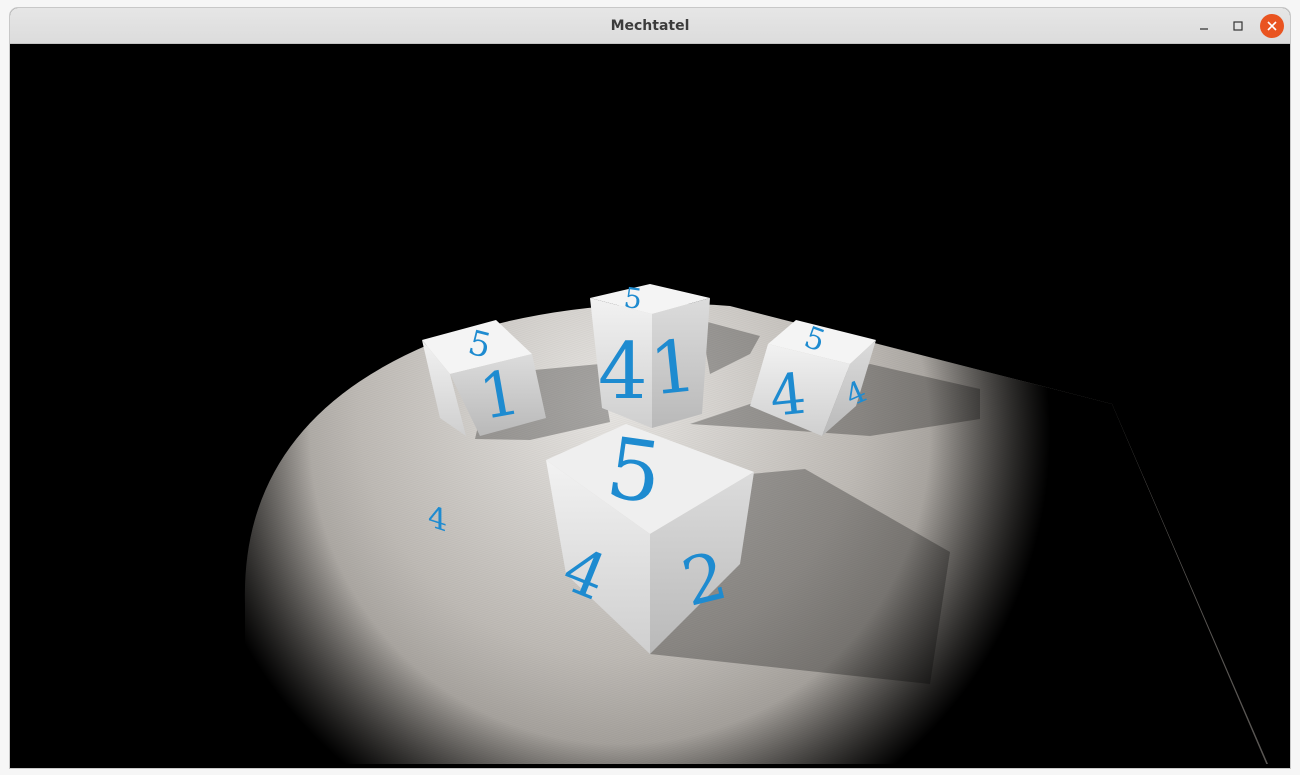 The image size is (1300, 775). Describe the element at coordinates (1204, 26) in the screenshot. I see `minimize-button` at that location.